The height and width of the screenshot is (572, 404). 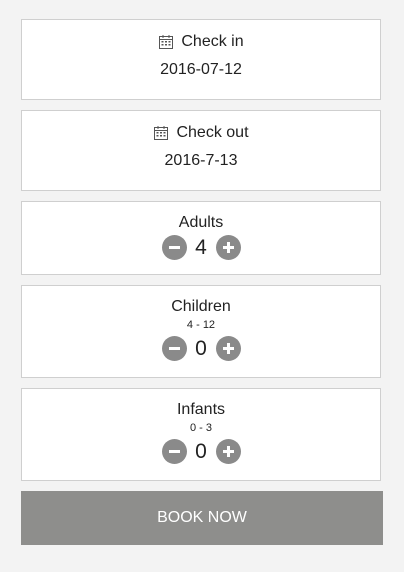 I want to click on children-decrement-button, so click(x=174, y=348).